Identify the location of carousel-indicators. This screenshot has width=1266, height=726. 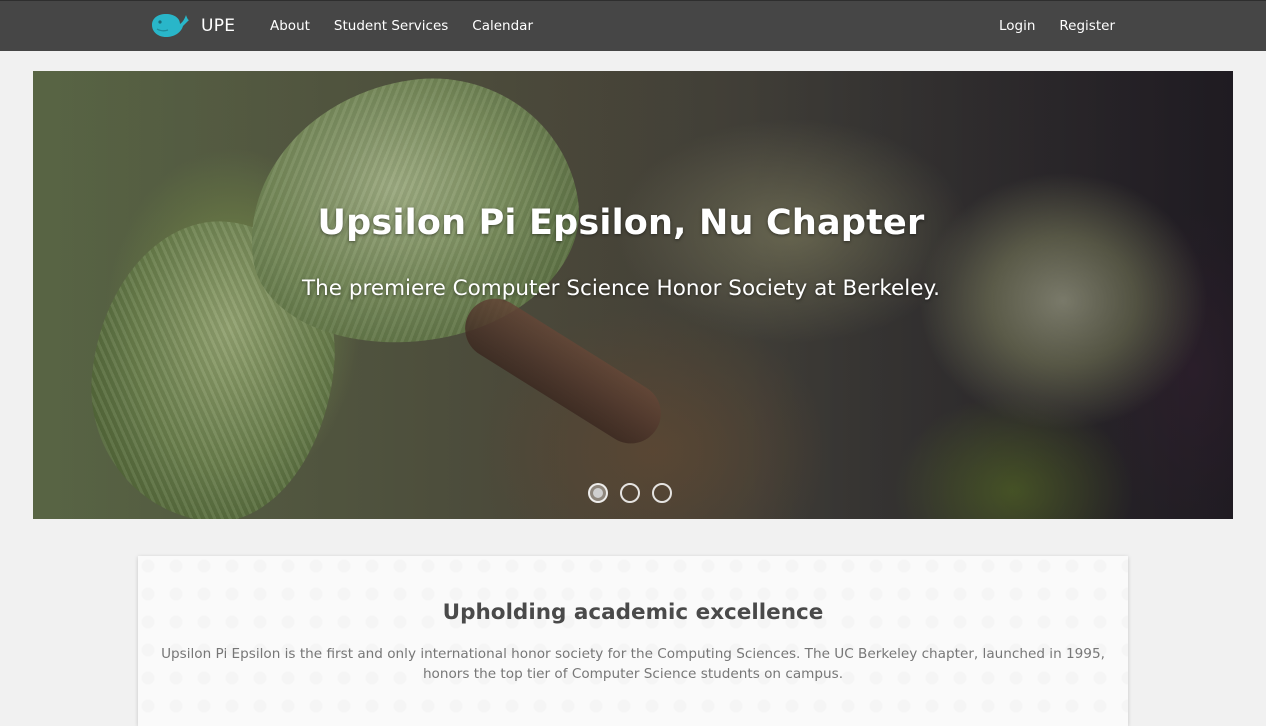
(630, 493).